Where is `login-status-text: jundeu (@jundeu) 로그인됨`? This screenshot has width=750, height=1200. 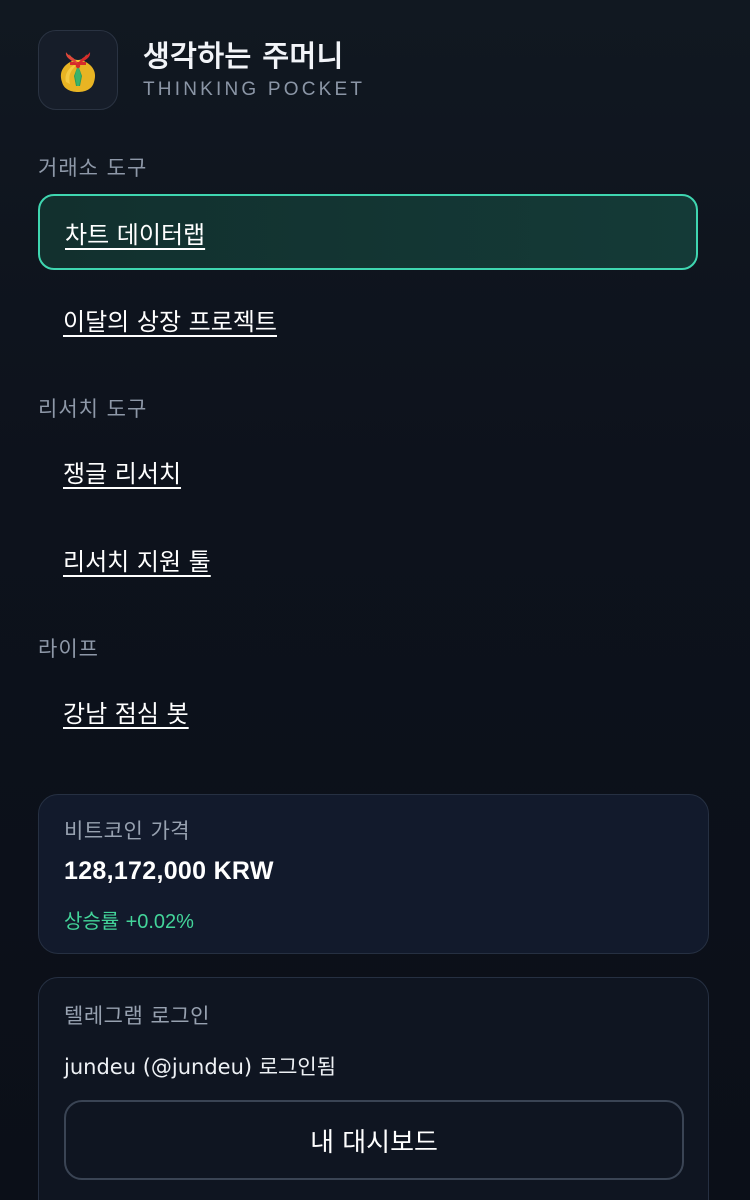 login-status-text: jundeu (@jundeu) 로그인됨 is located at coordinates (200, 1067).